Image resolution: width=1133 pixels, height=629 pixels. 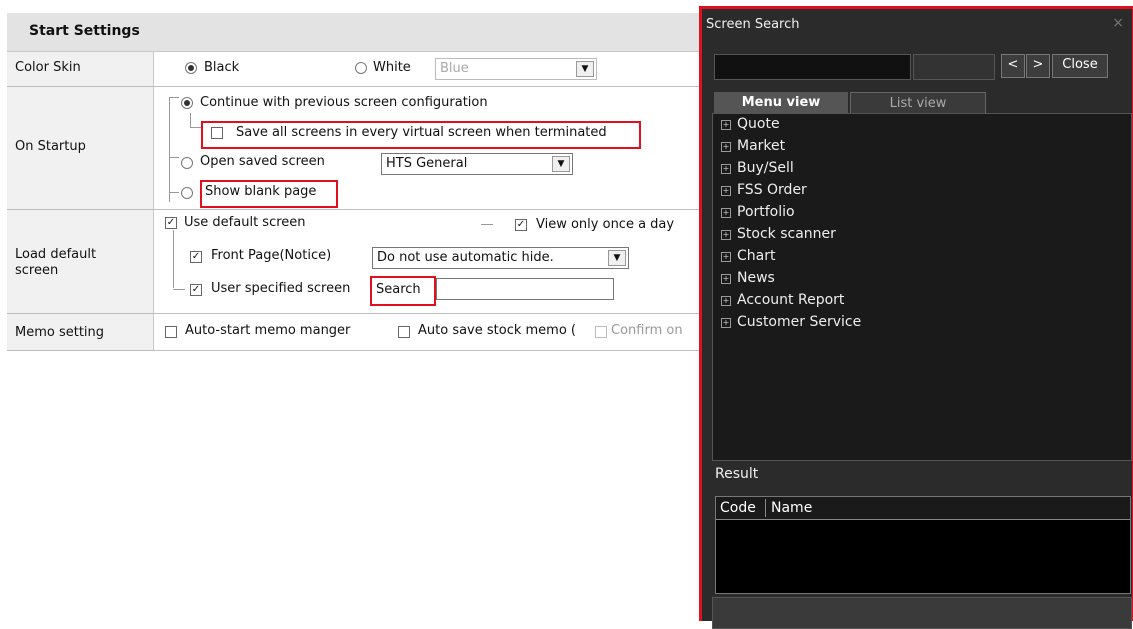 I want to click on front-page-label: Front Page(Notice), so click(x=271, y=255).